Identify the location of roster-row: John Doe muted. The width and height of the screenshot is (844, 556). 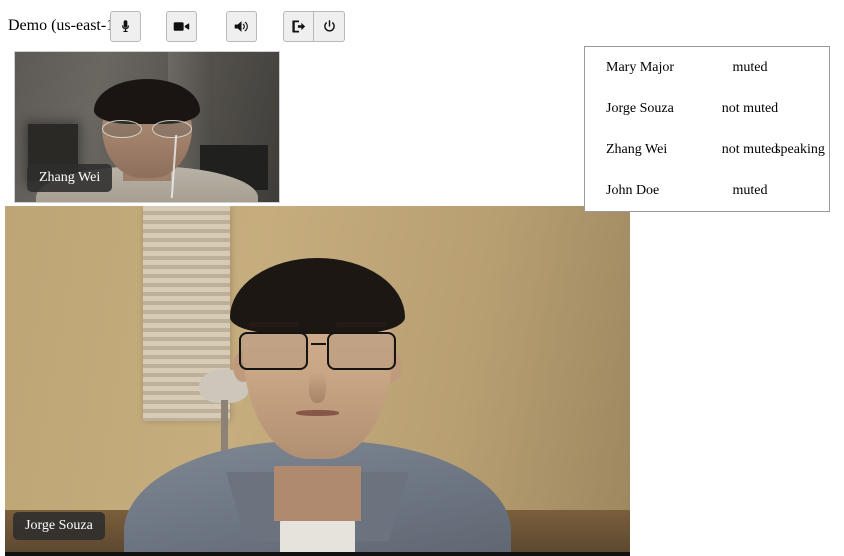
(707, 190).